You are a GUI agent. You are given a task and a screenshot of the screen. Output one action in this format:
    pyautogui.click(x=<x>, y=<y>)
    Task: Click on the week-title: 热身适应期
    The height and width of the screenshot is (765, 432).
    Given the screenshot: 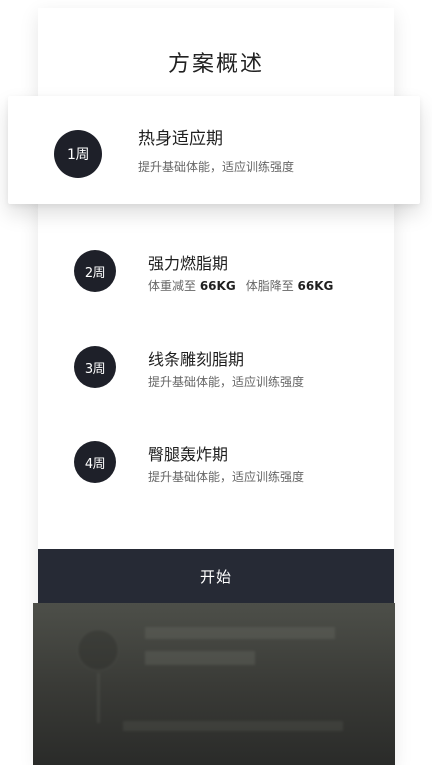 What is the action you would take?
    pyautogui.click(x=180, y=139)
    